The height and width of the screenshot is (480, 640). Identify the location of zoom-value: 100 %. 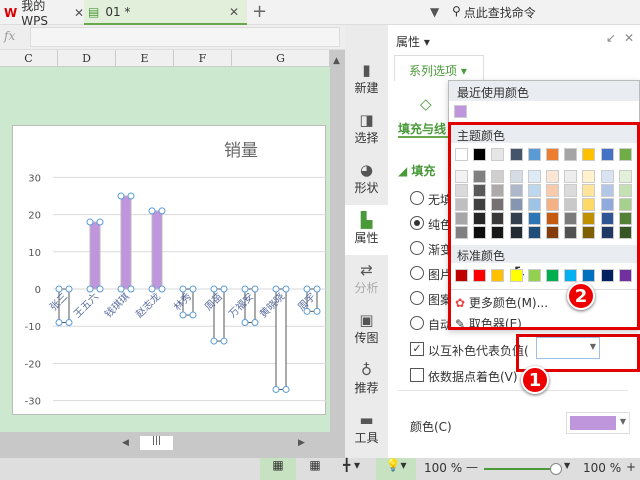
(602, 468).